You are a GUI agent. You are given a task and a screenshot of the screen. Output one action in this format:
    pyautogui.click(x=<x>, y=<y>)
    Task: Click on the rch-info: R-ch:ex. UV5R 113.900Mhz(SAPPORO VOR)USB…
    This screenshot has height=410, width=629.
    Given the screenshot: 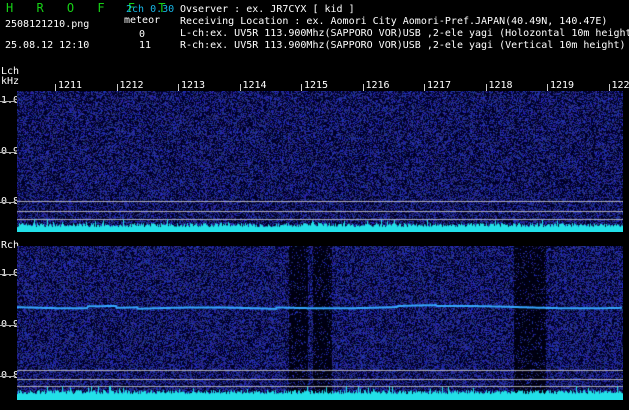 What is the action you would take?
    pyautogui.click(x=403, y=45)
    